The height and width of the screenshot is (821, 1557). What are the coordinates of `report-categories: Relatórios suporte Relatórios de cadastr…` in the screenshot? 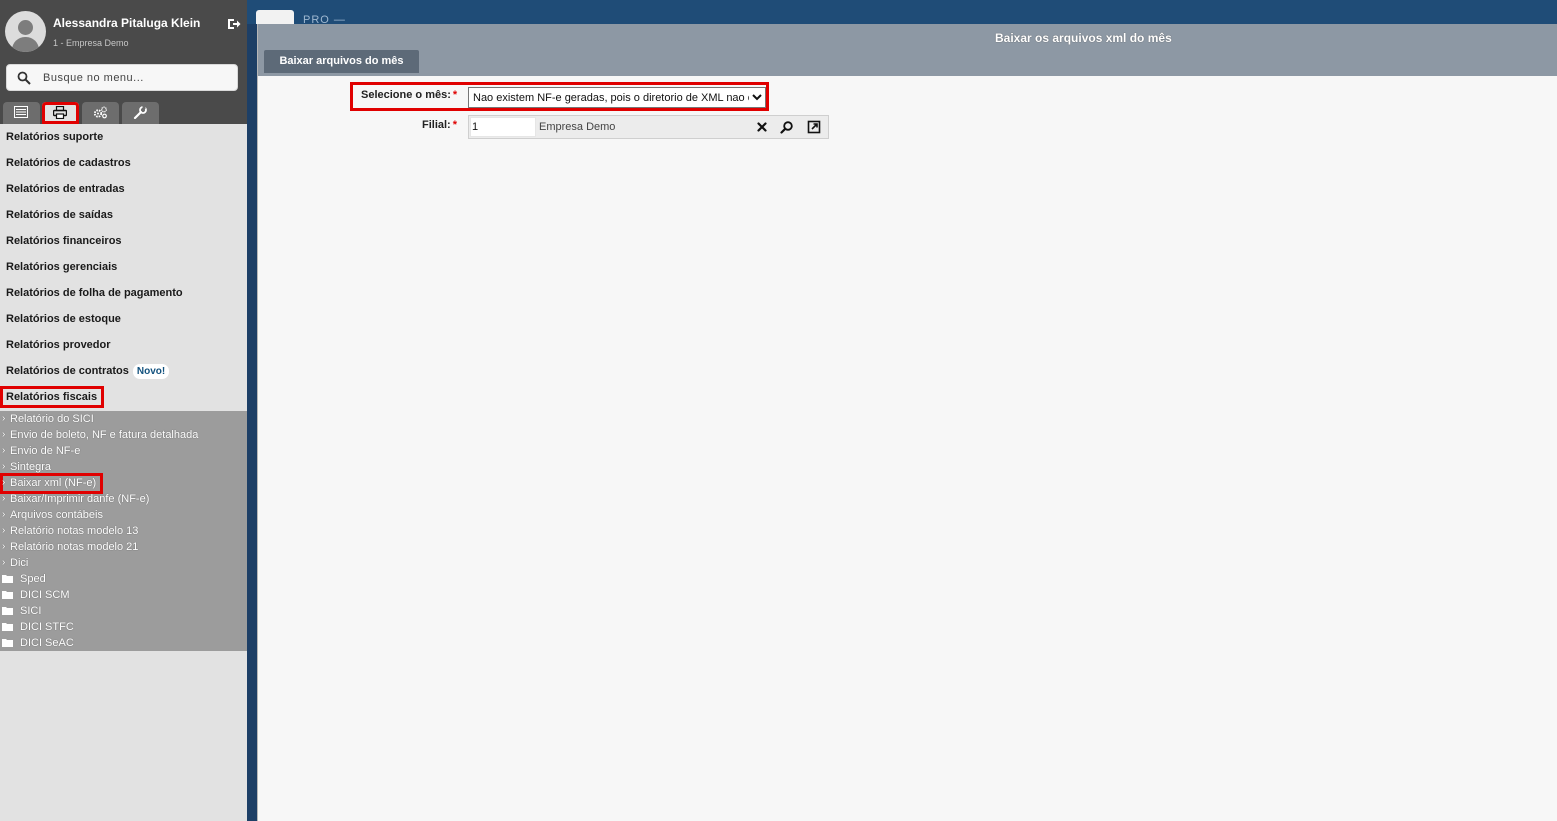 It's located at (123, 267).